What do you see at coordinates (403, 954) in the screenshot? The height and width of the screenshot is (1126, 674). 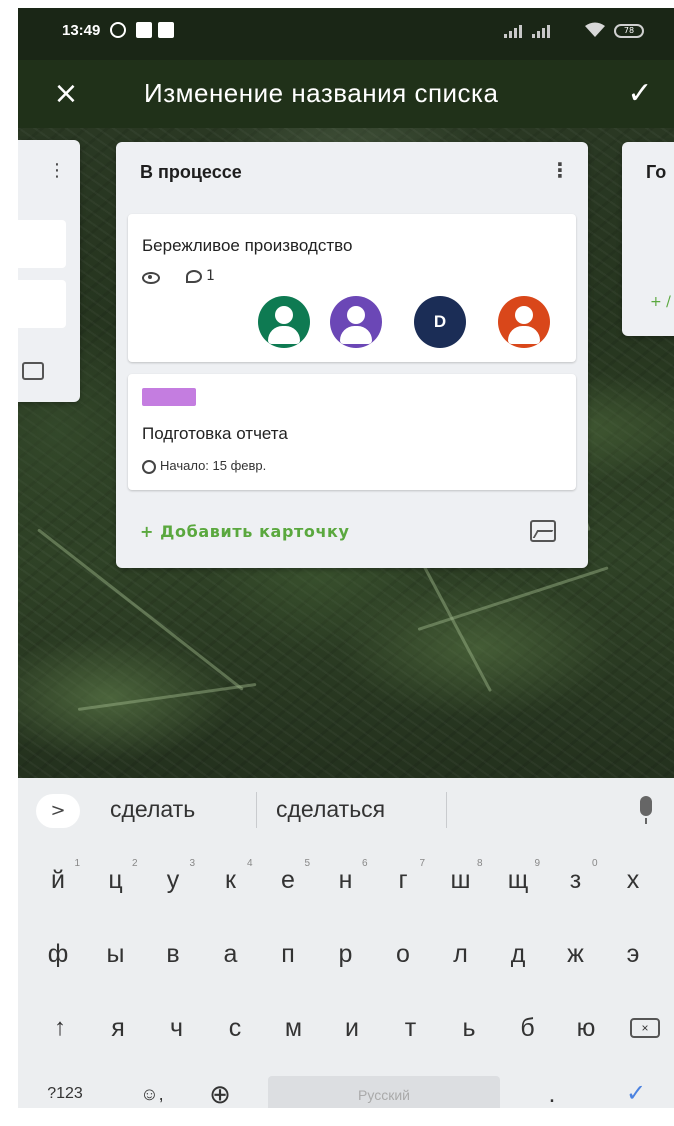 I see `key-letter: о` at bounding box center [403, 954].